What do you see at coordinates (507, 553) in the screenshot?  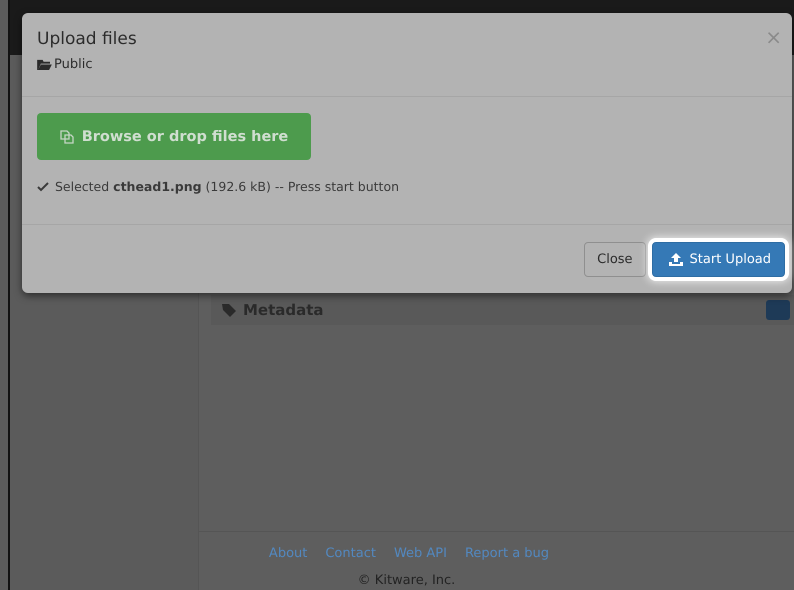 I see `footer-link: Report a bug` at bounding box center [507, 553].